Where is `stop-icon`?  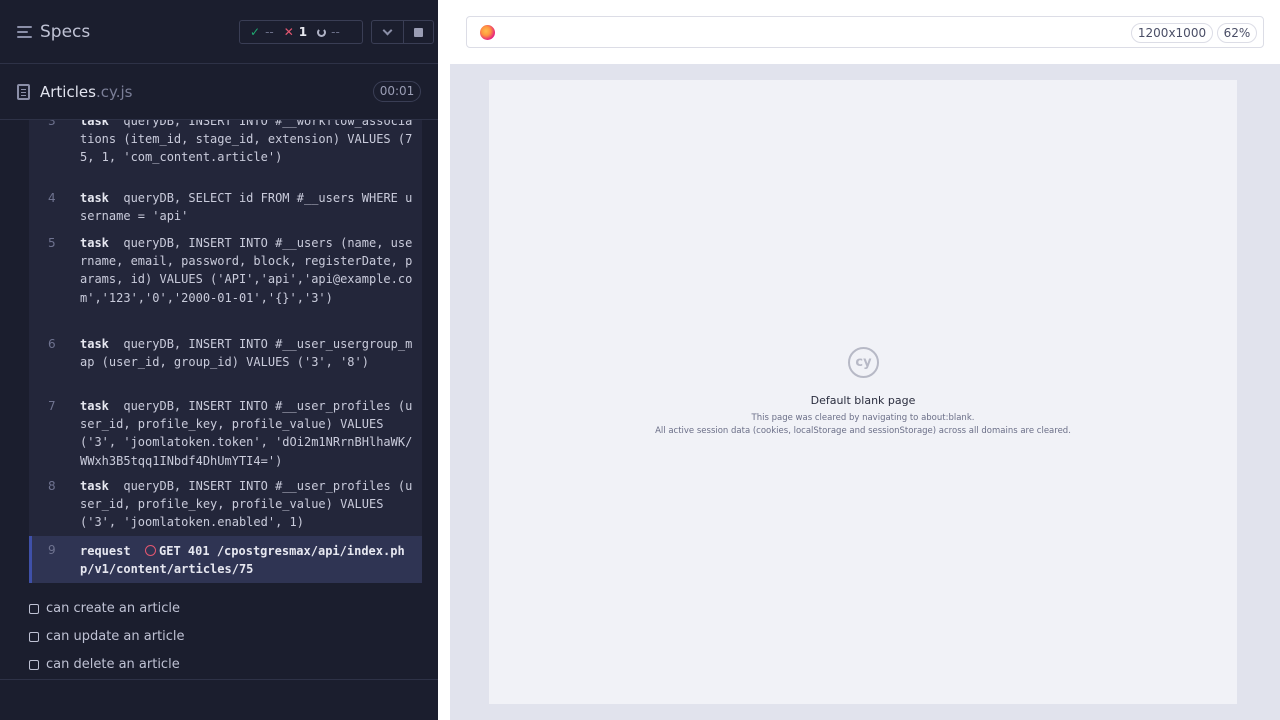
stop-icon is located at coordinates (418, 32).